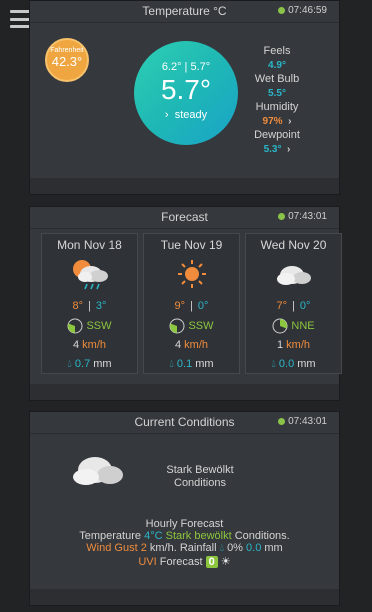 The width and height of the screenshot is (372, 612). I want to click on uvi-forecast-label: Forecast, so click(181, 562).